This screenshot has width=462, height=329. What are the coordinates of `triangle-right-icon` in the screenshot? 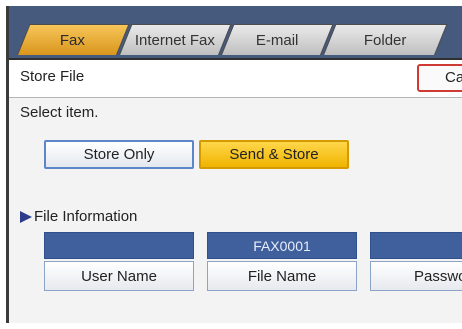 It's located at (26, 216).